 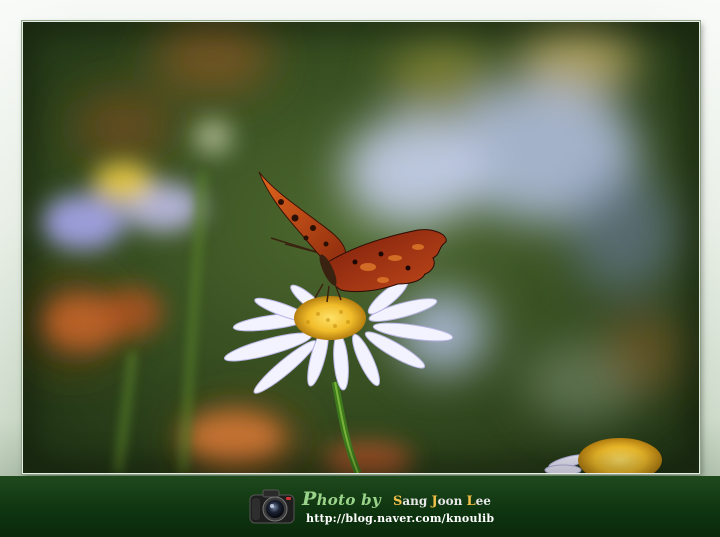 What do you see at coordinates (441, 501) in the screenshot?
I see `author-name: Sang Joon Lee` at bounding box center [441, 501].